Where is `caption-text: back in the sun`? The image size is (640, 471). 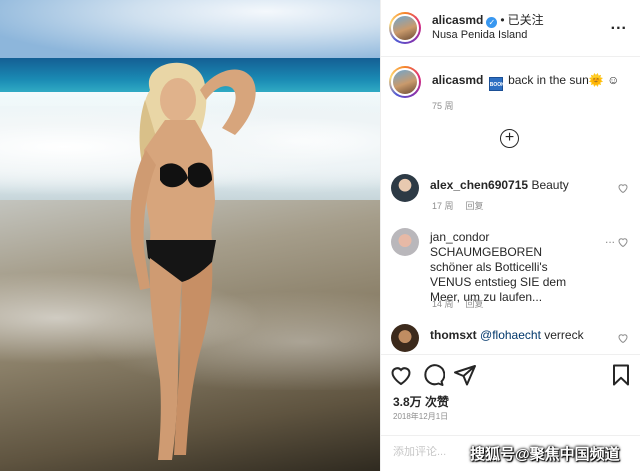
caption-text: back in the sun is located at coordinates (548, 80).